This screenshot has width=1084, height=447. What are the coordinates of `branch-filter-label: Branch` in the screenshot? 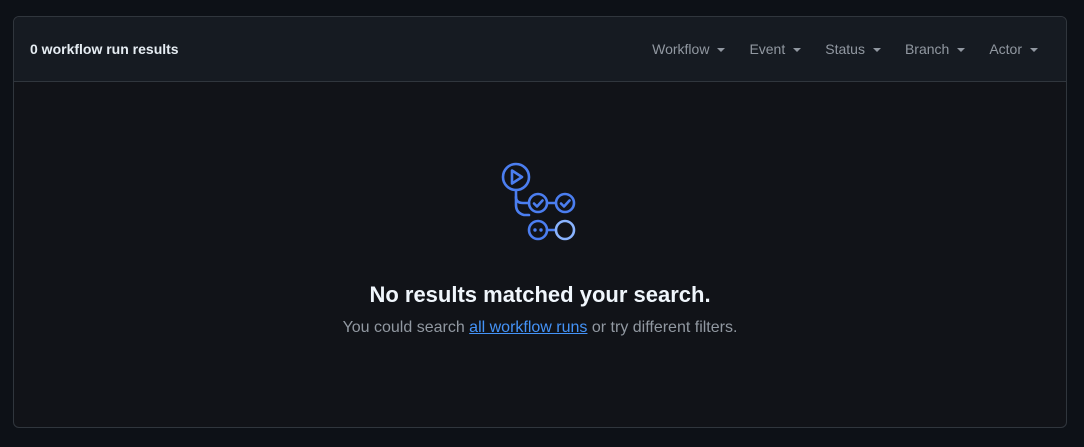 It's located at (927, 49).